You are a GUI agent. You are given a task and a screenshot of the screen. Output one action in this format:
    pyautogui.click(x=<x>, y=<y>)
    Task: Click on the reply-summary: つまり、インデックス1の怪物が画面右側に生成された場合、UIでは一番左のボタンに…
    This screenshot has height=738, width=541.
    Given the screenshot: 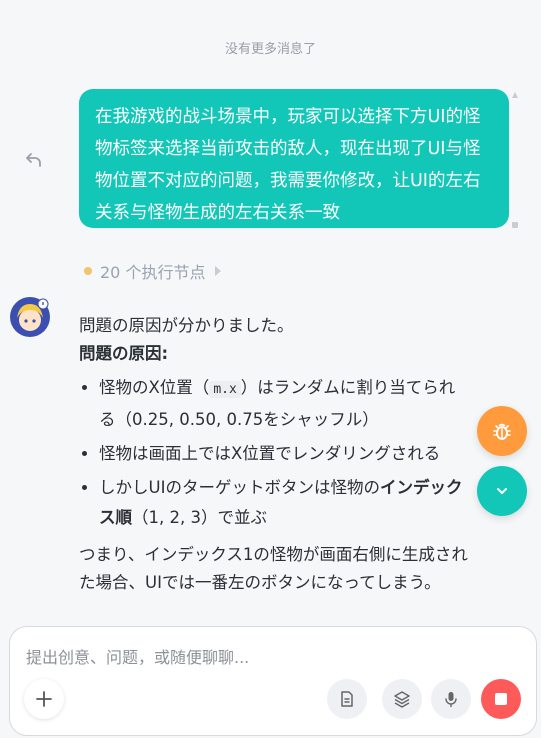 What is the action you would take?
    pyautogui.click(x=273, y=568)
    